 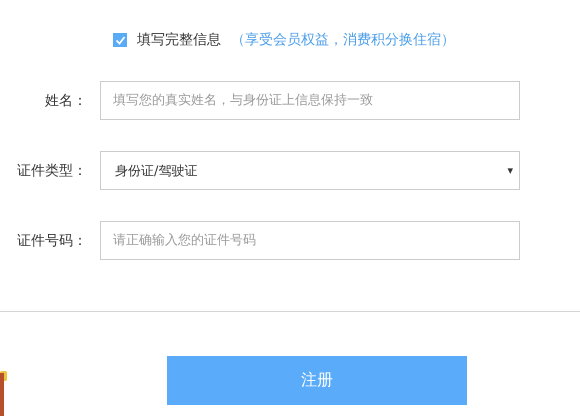 I want to click on check-icon, so click(x=120, y=40).